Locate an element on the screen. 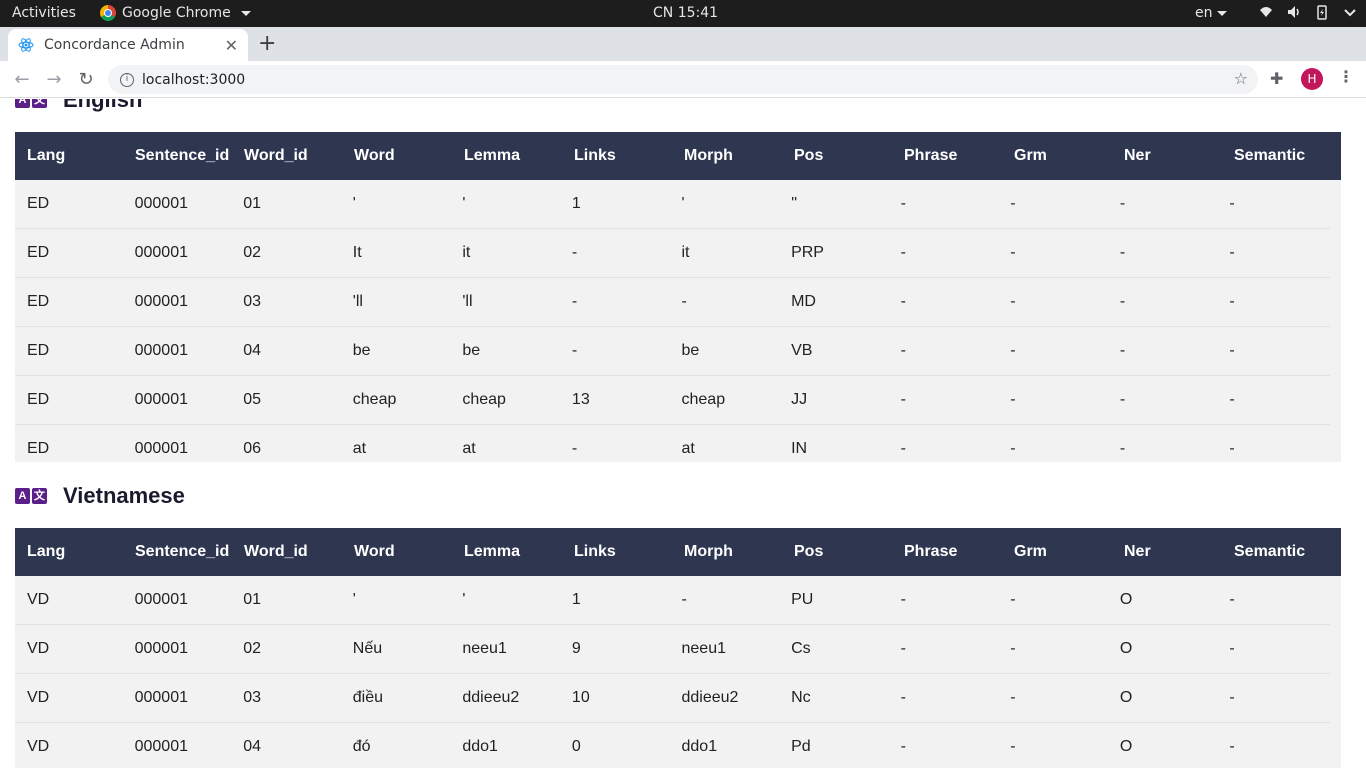 Image resolution: width=1366 pixels, height=768 pixels. app-menu: Google Chrome is located at coordinates (175, 13).